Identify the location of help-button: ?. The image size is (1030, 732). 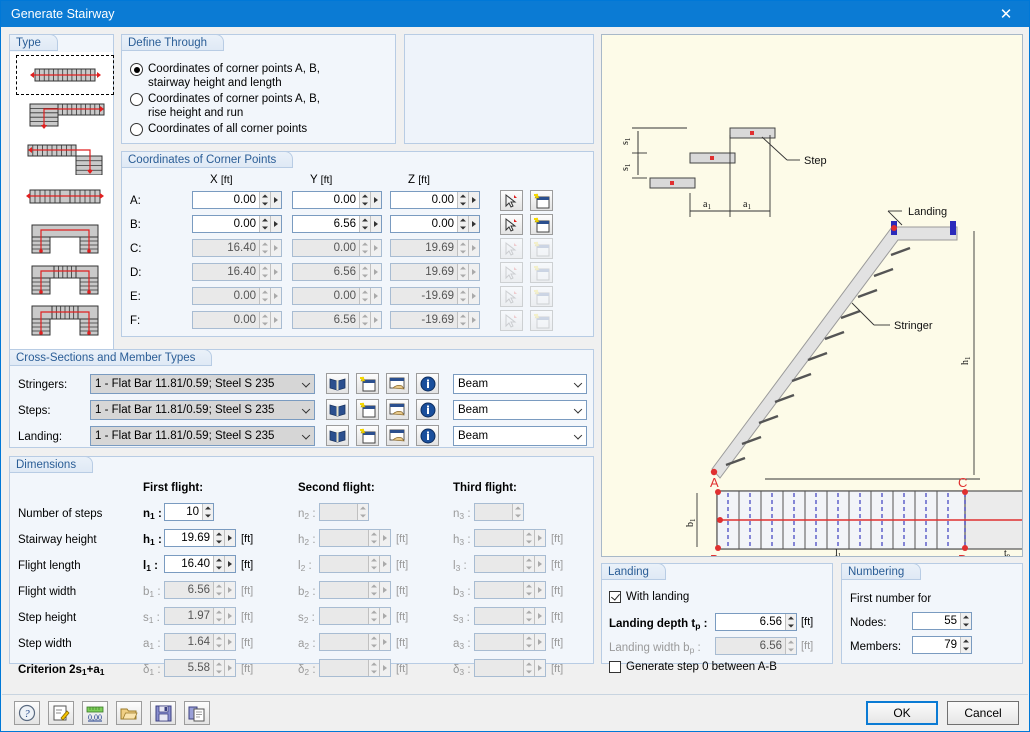
(27, 713).